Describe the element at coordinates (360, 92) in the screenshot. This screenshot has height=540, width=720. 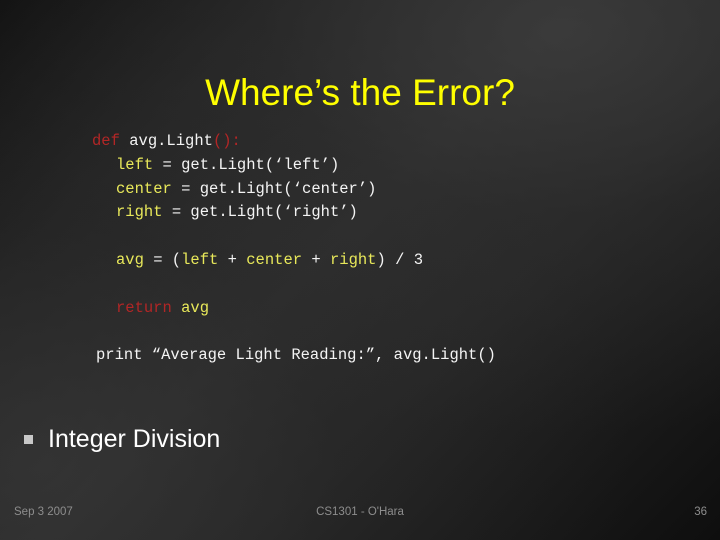
I see `page-title: Where’s the Error?` at that location.